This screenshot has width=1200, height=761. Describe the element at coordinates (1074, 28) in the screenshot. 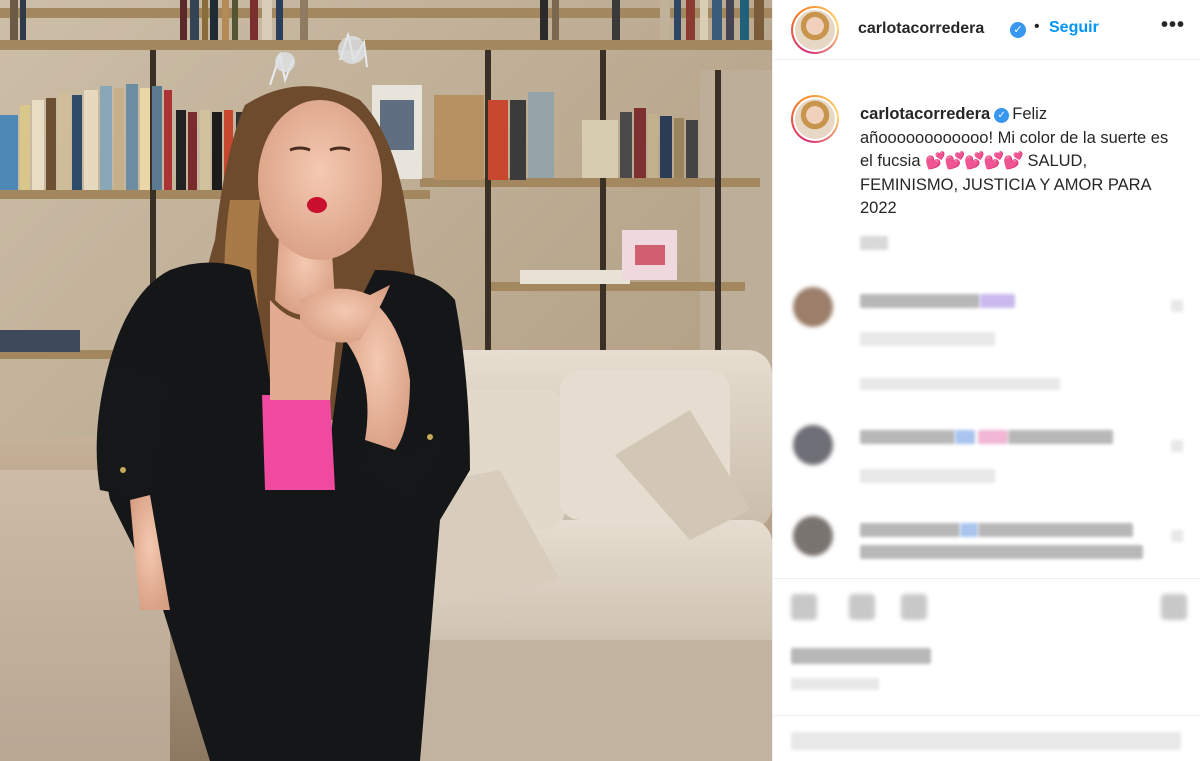

I see `follow-button: Seguir` at that location.